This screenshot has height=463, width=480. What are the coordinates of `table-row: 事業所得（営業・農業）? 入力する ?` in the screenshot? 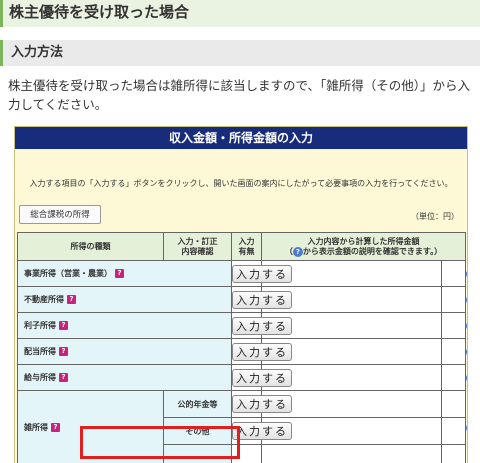 It's located at (242, 273).